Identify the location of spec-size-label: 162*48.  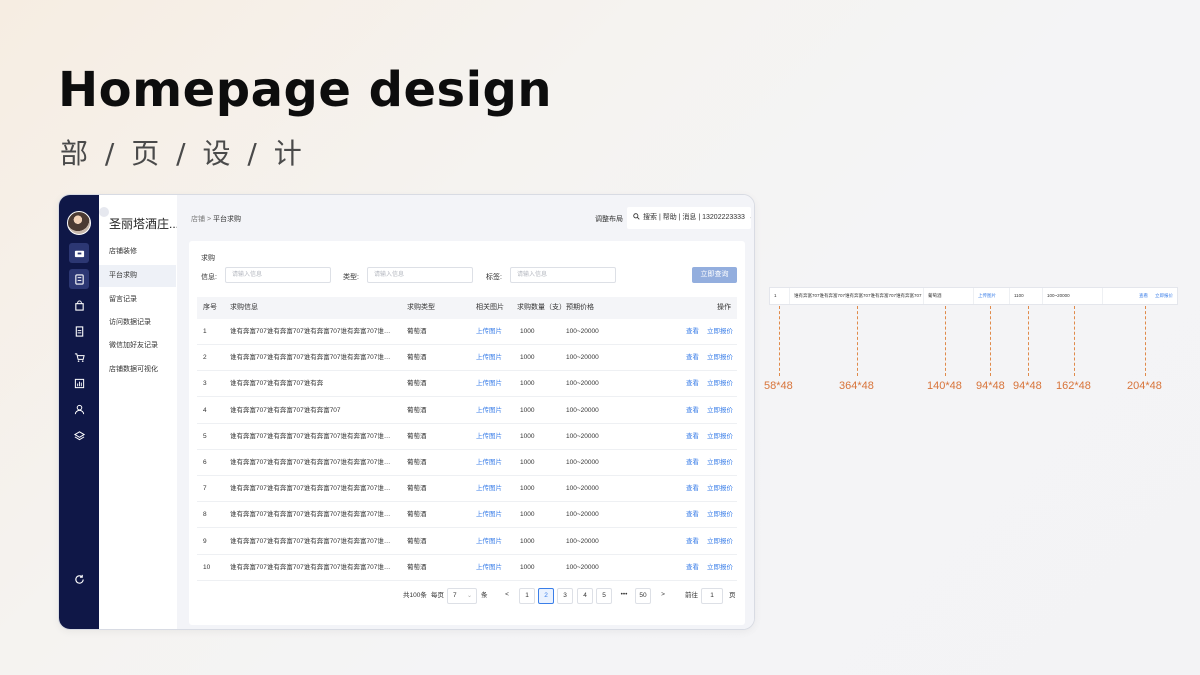
(1073, 386).